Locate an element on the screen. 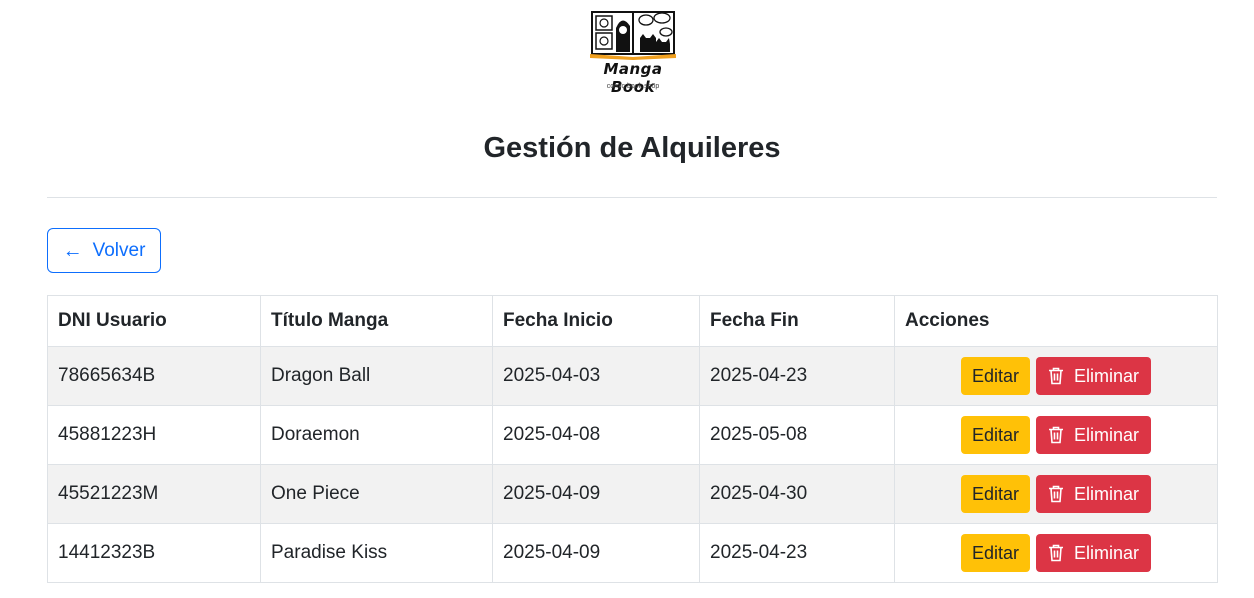 The width and height of the screenshot is (1254, 598). back-button-label: Volver is located at coordinates (119, 250).